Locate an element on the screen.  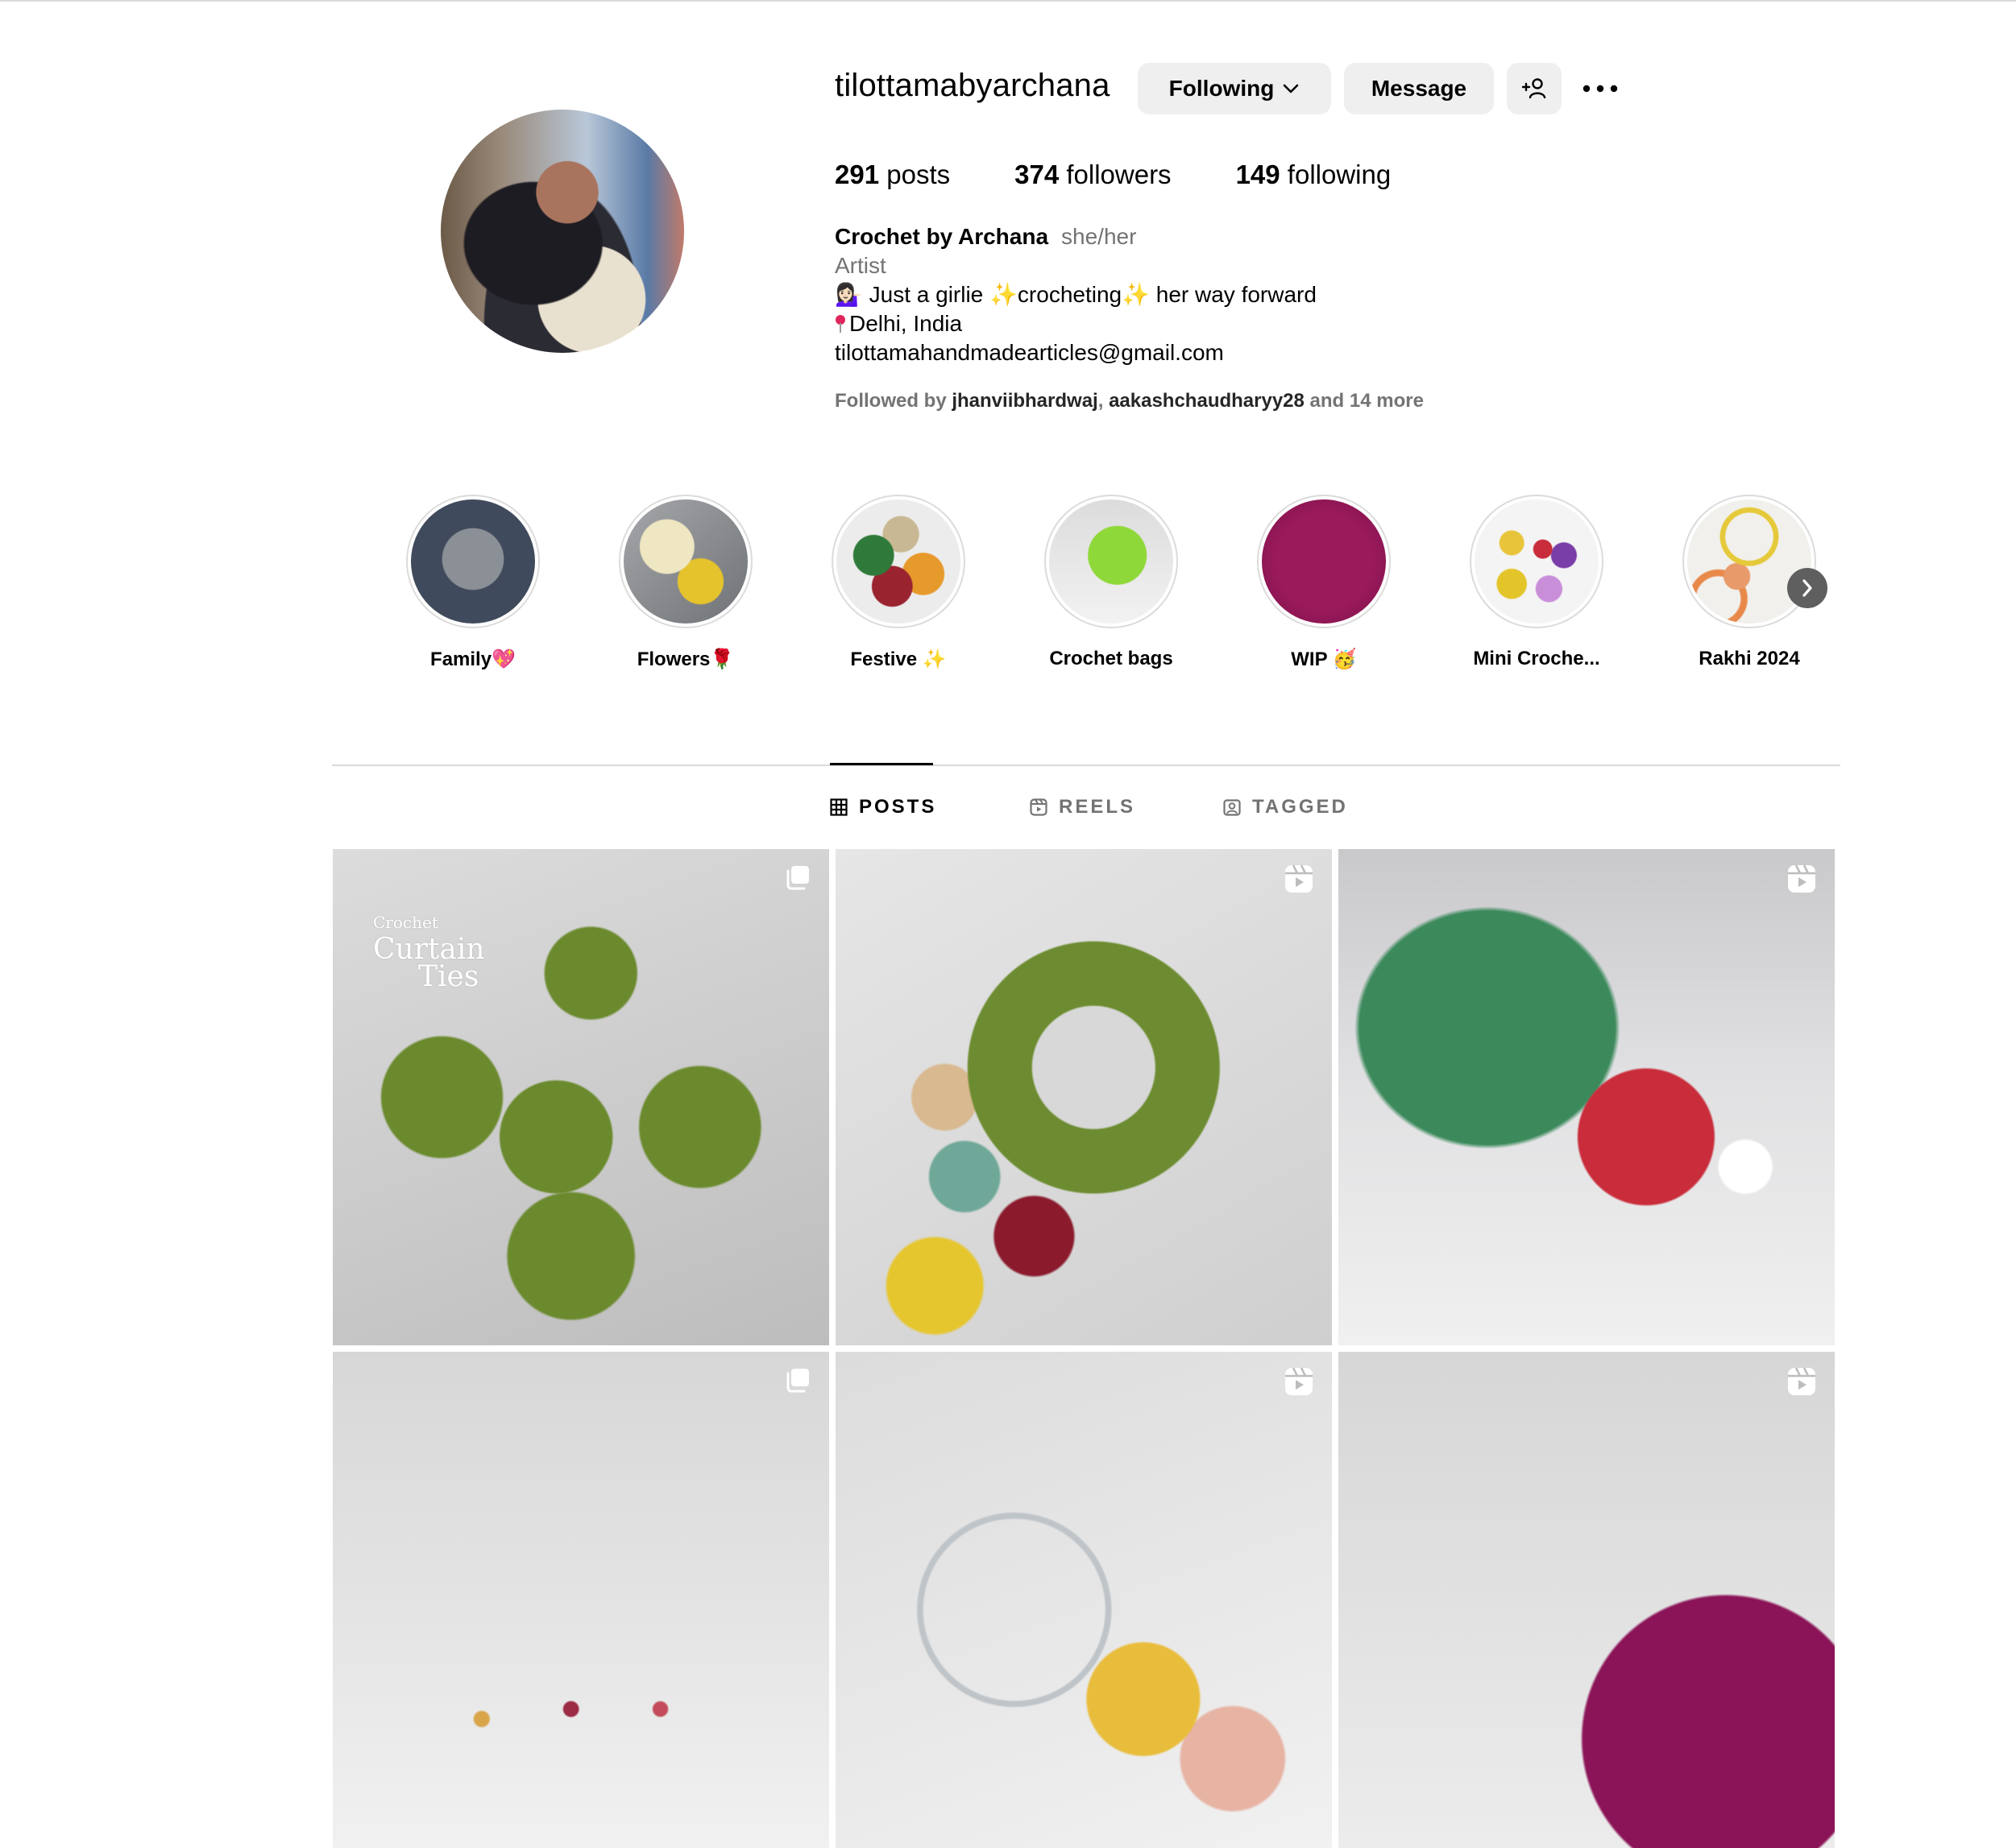
more-options-icon is located at coordinates (1600, 89).